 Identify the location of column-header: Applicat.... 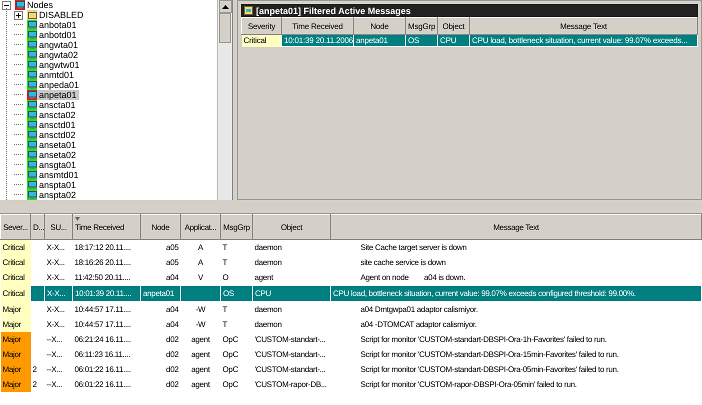
(200, 227).